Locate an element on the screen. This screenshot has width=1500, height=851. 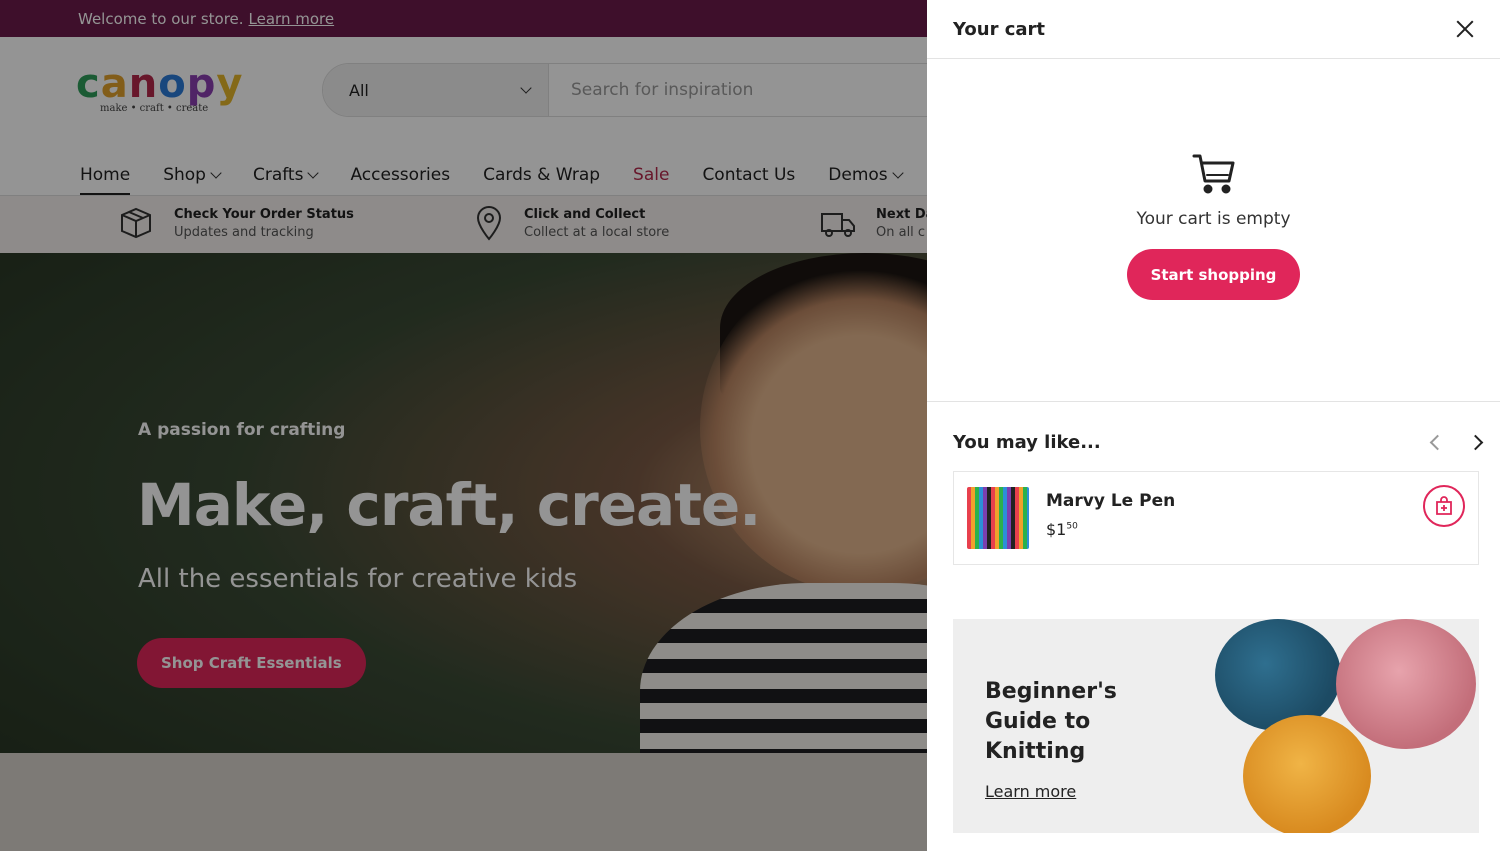
start-shopping-button: Start shopping is located at coordinates (1213, 274).